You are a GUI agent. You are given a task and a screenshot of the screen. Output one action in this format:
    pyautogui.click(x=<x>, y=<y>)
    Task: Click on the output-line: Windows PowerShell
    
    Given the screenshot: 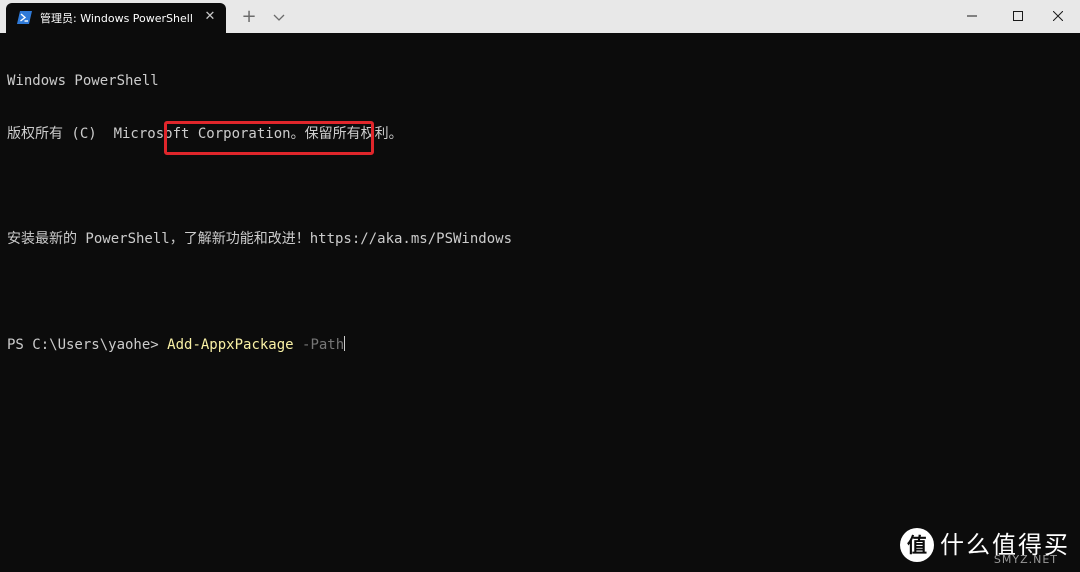 What is the action you would take?
    pyautogui.click(x=83, y=81)
    